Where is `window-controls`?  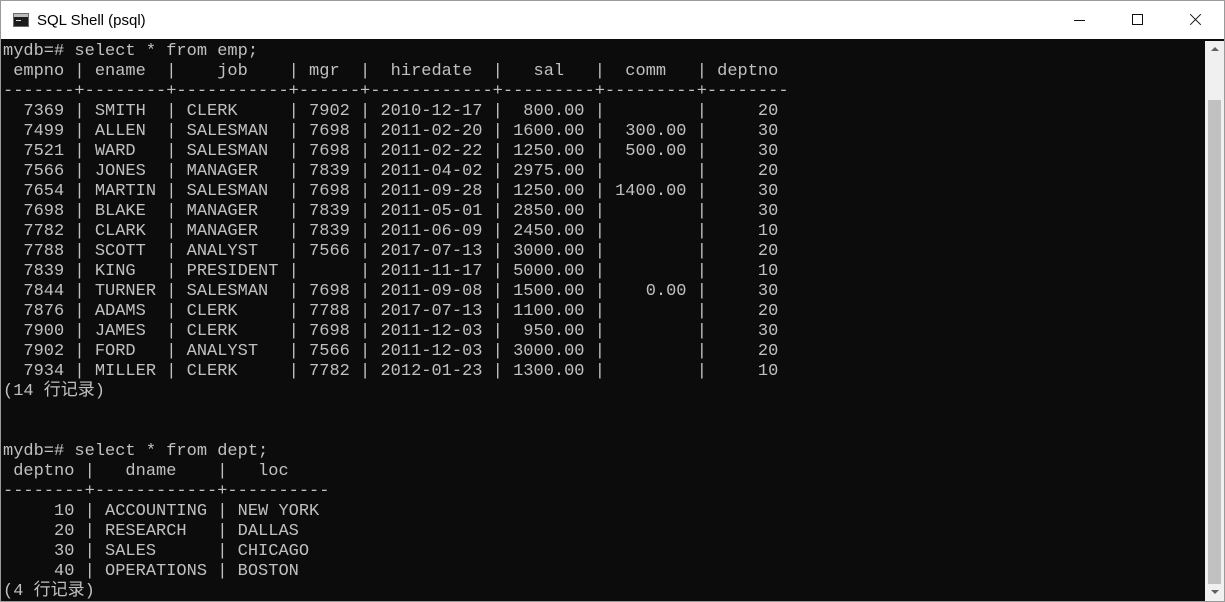 window-controls is located at coordinates (1137, 20).